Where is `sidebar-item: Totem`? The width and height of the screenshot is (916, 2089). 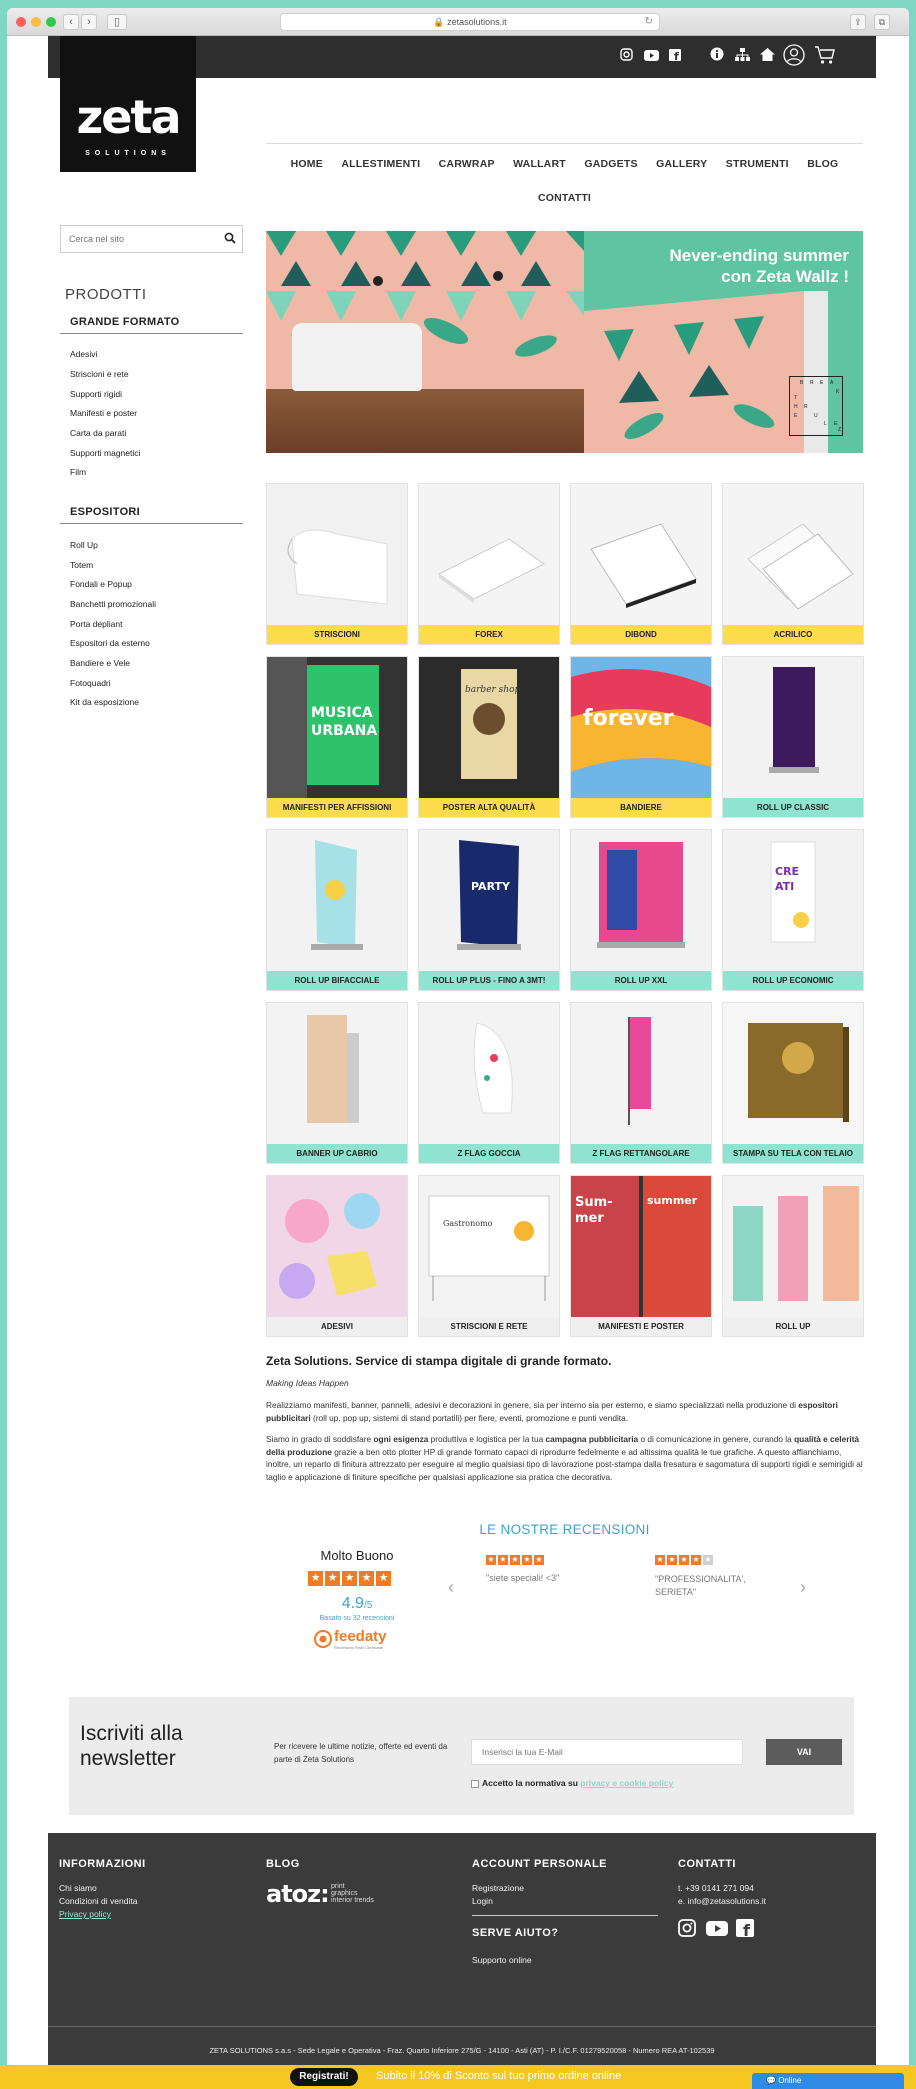 sidebar-item: Totem is located at coordinates (81, 565).